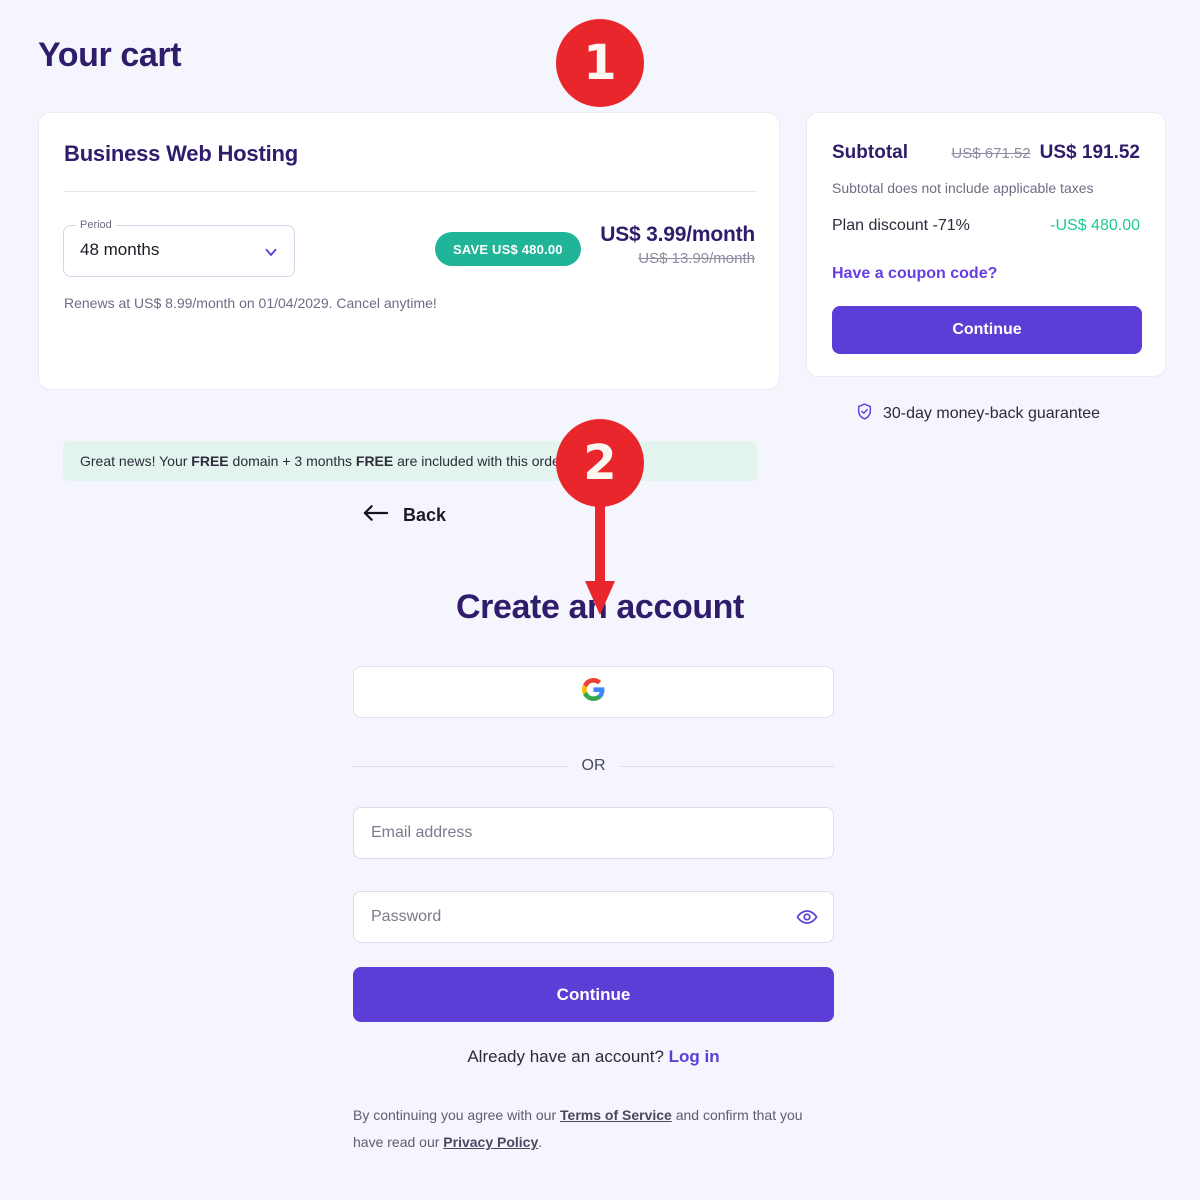 The height and width of the screenshot is (1200, 1200). I want to click on period-selected-value: 48 months, so click(120, 249).